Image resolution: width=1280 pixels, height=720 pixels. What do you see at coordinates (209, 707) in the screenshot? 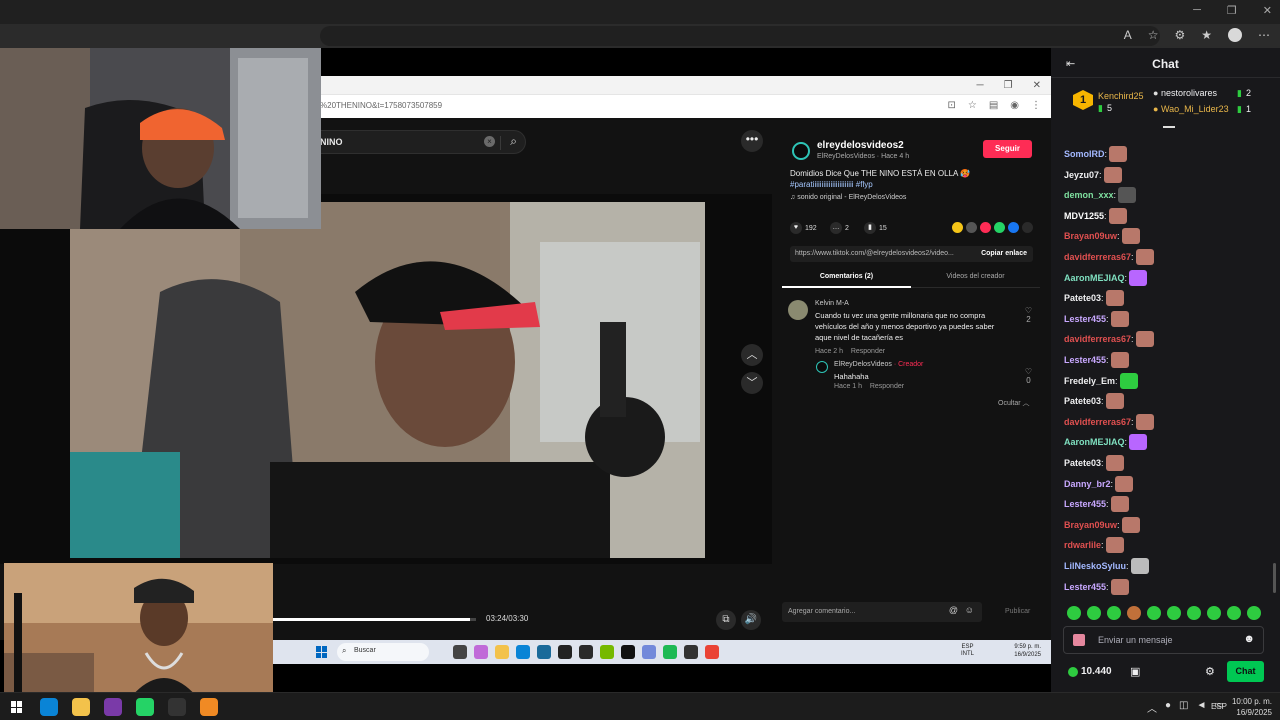
I see `vlc-icon` at bounding box center [209, 707].